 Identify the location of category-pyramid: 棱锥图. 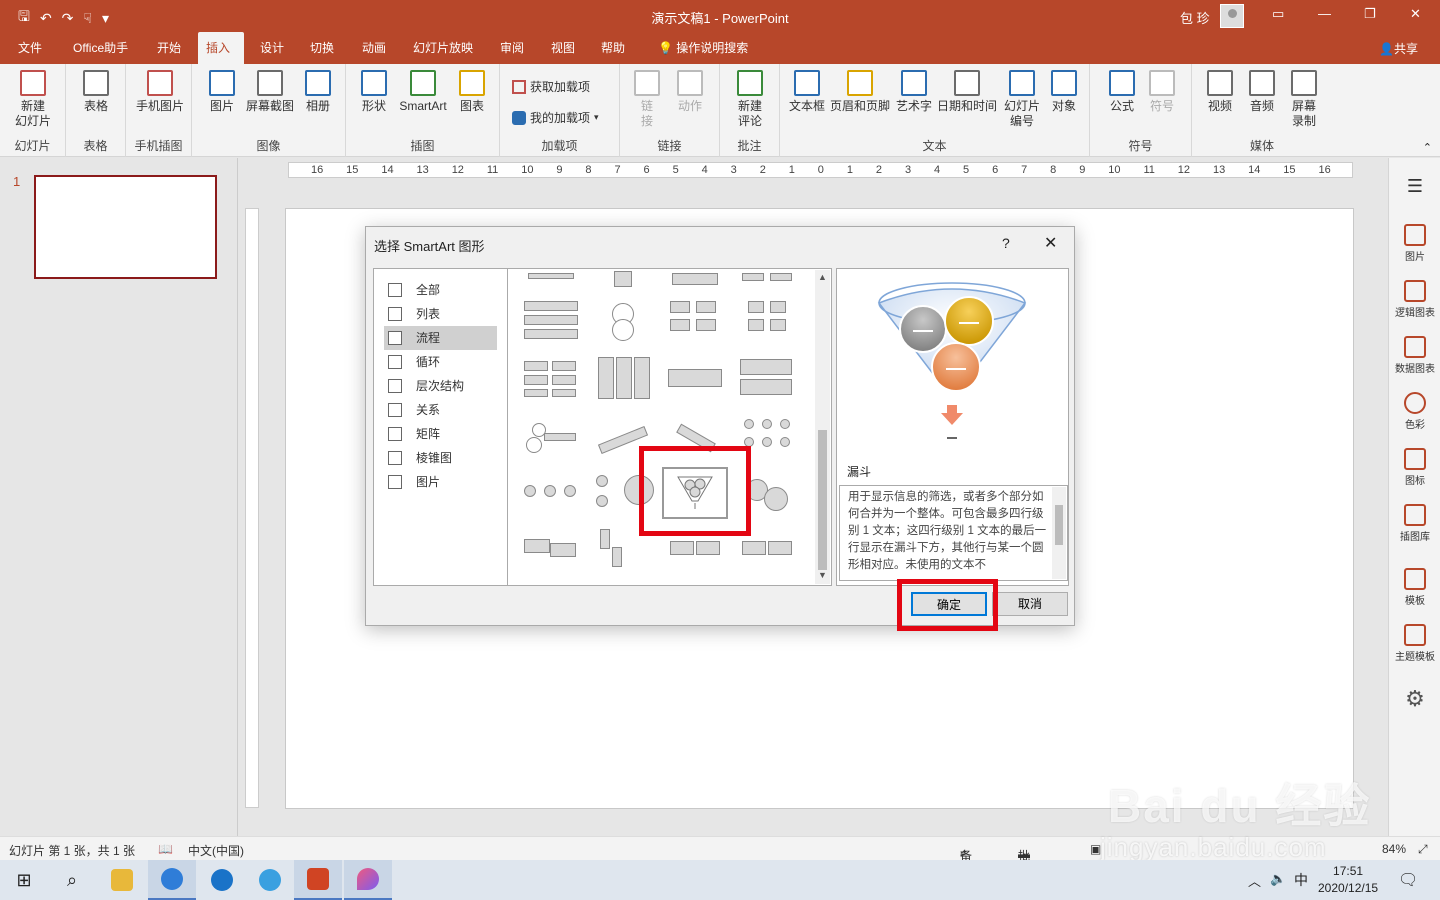
(440, 458).